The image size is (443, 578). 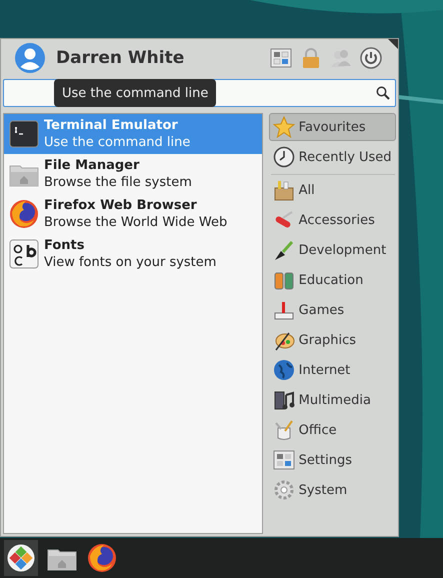 I want to click on user-name: Darren White, so click(x=121, y=58).